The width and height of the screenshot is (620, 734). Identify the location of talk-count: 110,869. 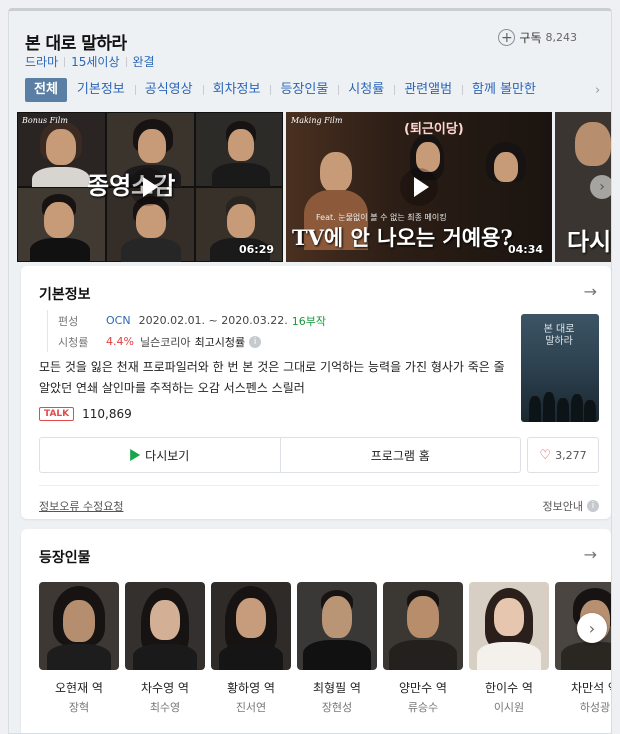
(107, 414).